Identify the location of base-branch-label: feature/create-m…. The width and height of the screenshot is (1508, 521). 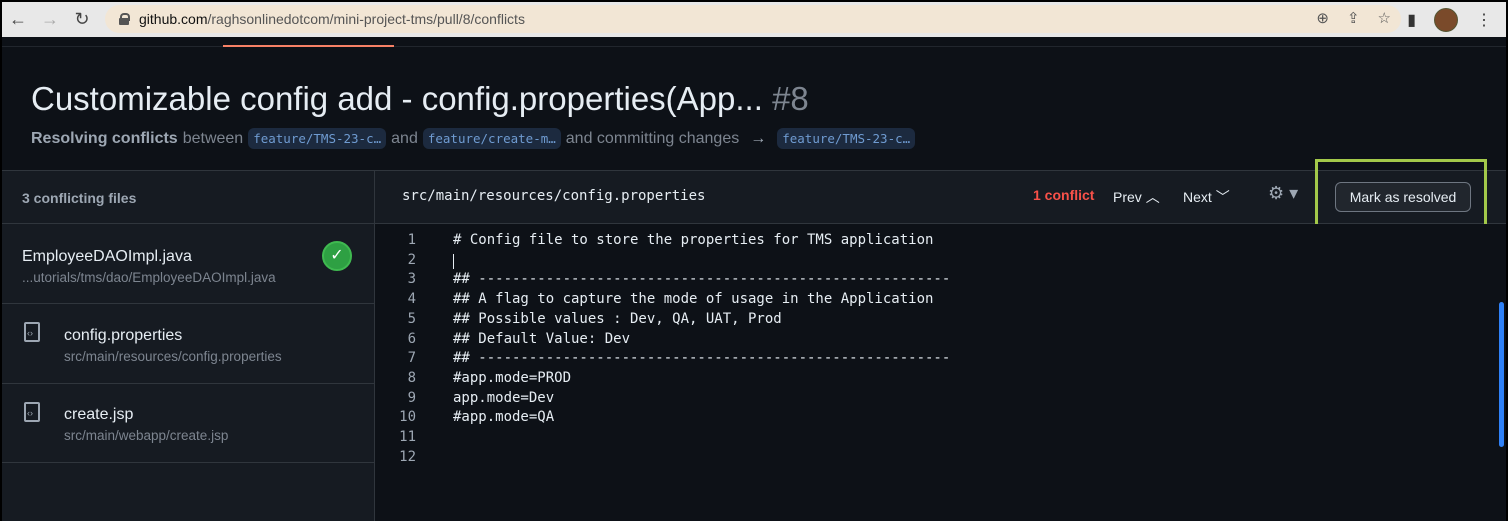
(491, 138).